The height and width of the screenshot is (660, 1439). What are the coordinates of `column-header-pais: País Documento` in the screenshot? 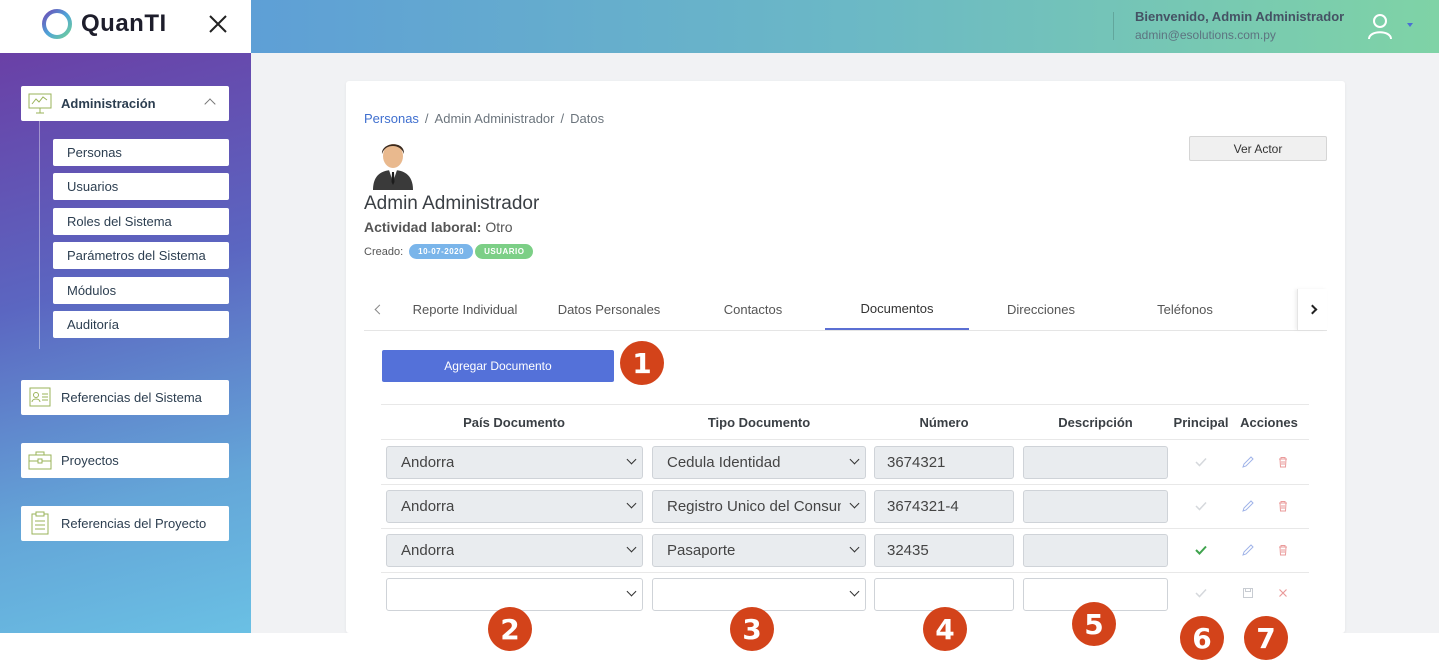 It's located at (514, 422).